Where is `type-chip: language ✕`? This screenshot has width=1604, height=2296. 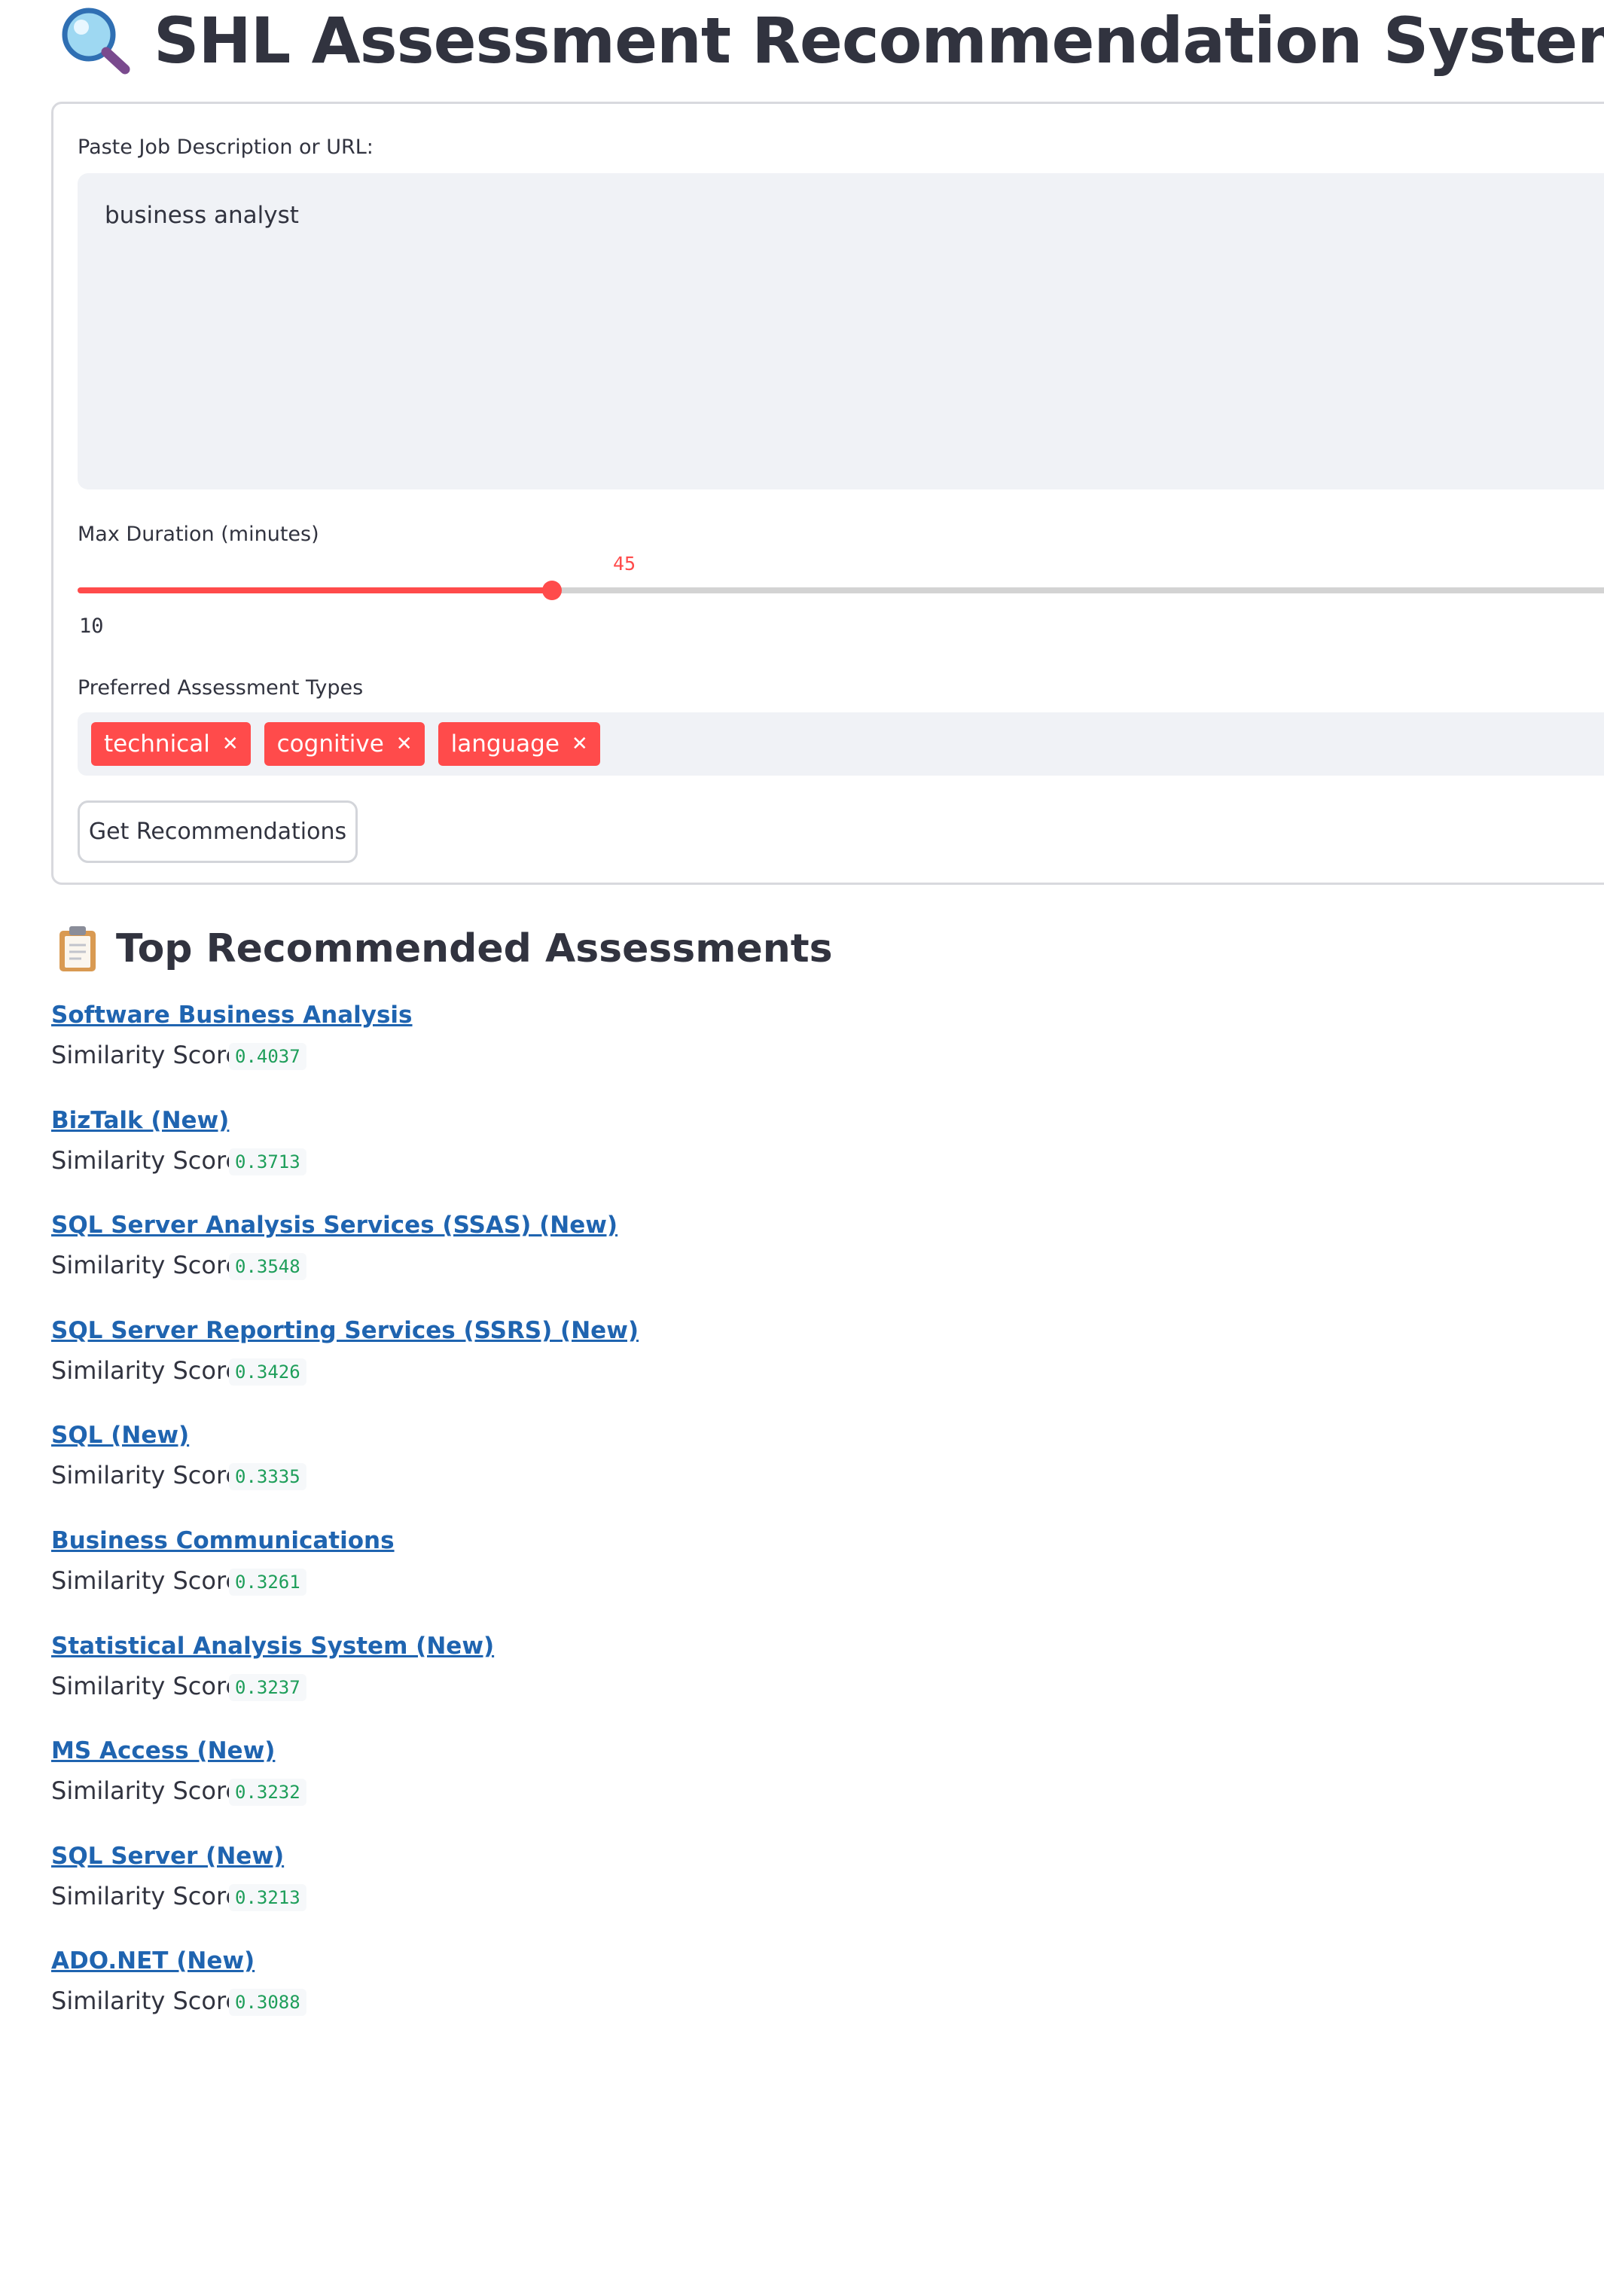 type-chip: language ✕ is located at coordinates (519, 744).